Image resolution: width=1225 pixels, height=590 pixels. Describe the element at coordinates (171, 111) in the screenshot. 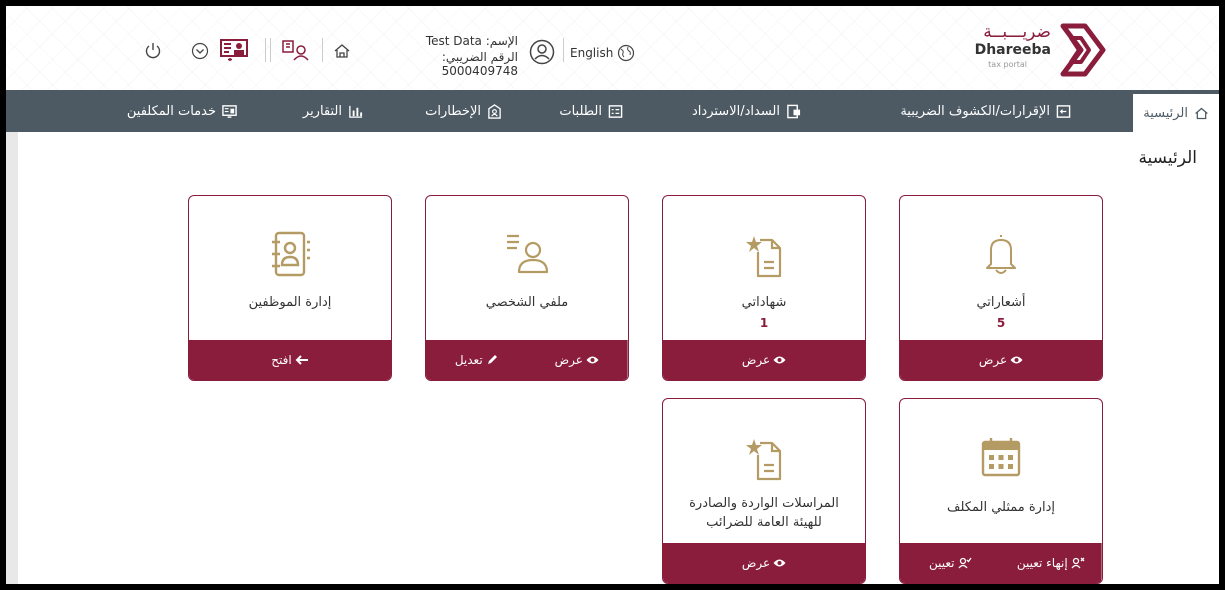

I see `nav-item-label: خدمات المكلفين` at that location.